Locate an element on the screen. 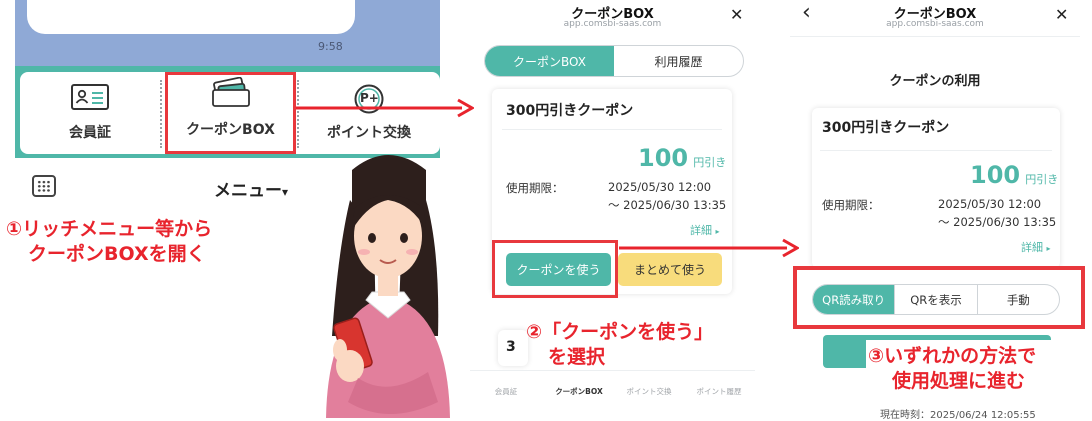 The width and height of the screenshot is (1092, 421). bottom-tab-point-history: ポイント履歴 is located at coordinates (719, 391).